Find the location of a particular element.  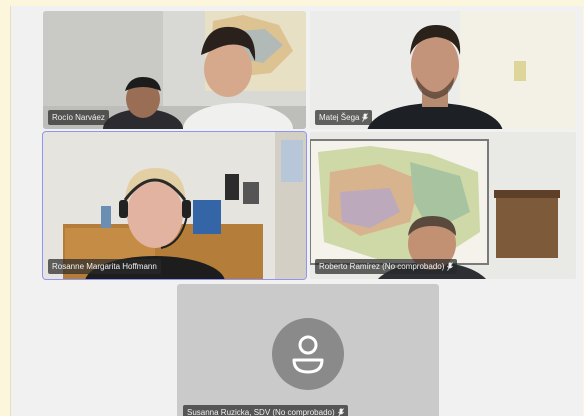

participant-name-tag: Rosanne Margarita Hoffmann is located at coordinates (104, 266).